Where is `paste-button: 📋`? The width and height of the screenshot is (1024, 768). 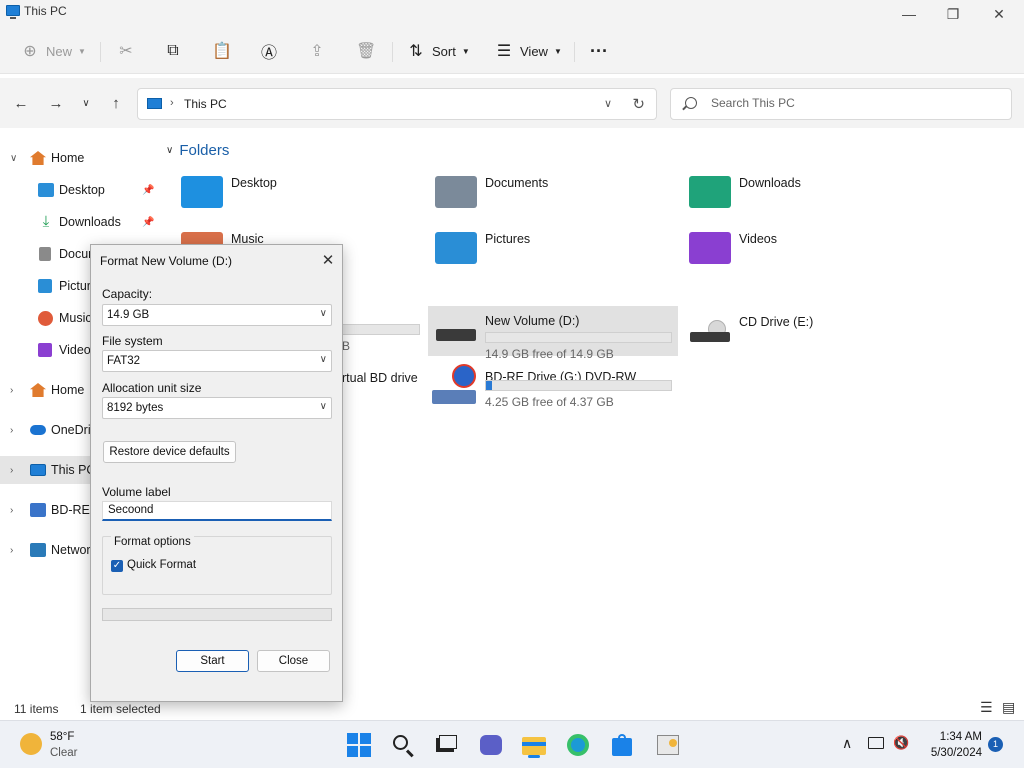
paste-button: 📋 is located at coordinates (222, 51).